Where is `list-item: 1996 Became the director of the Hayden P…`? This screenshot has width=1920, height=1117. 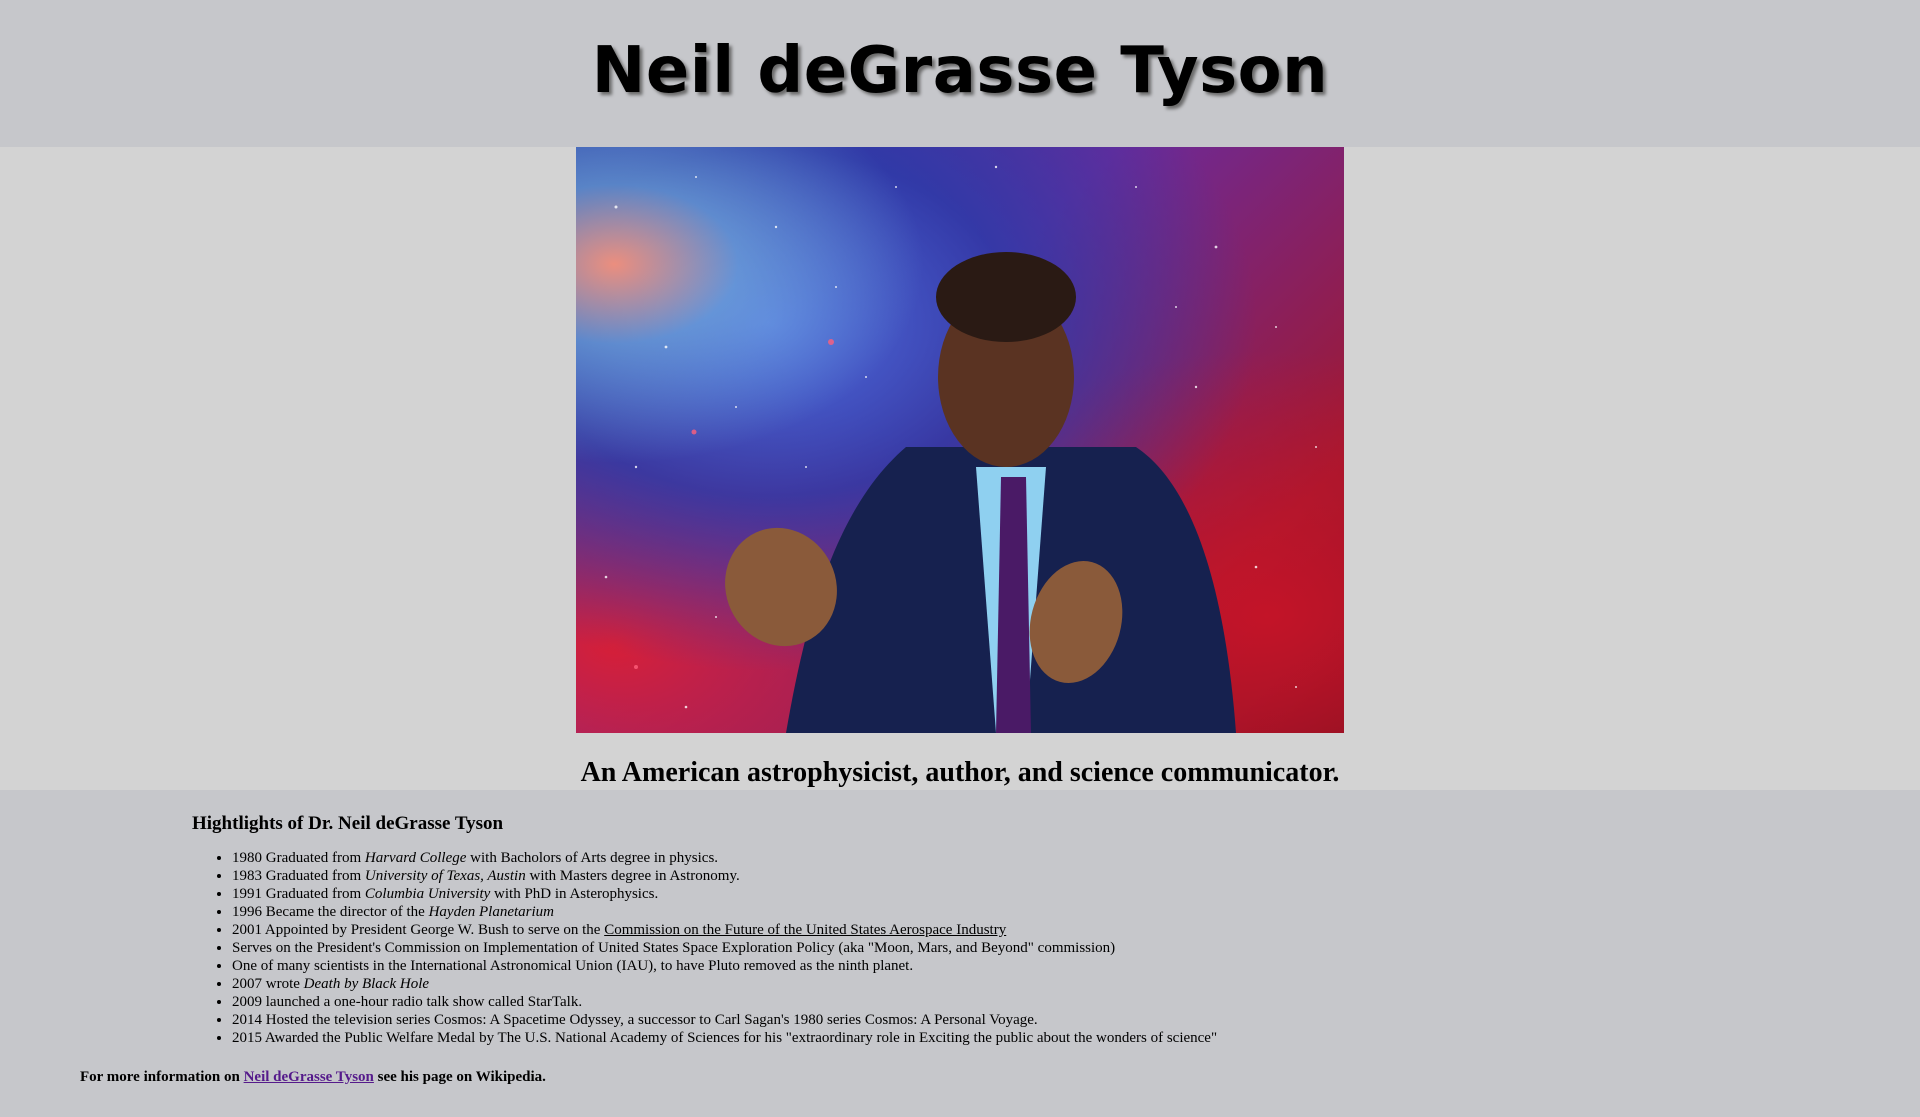
list-item: 1996 Became the director of the Hayden P… is located at coordinates (1076, 912).